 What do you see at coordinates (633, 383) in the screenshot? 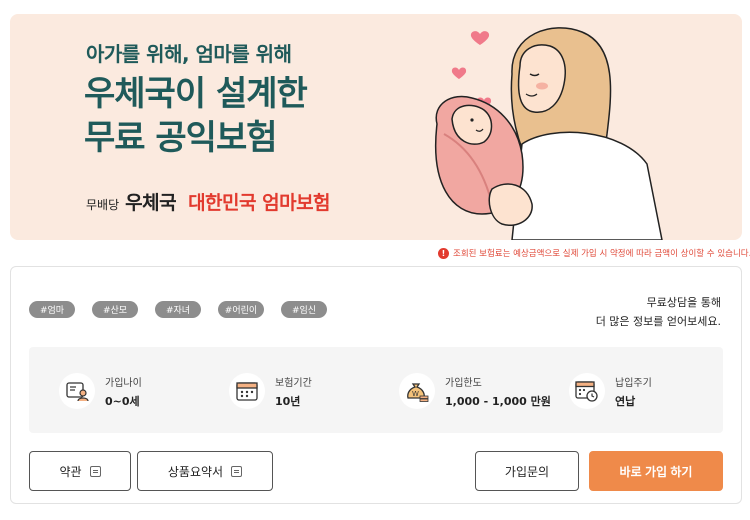
I see `info-cycle-label: 납입주기` at bounding box center [633, 383].